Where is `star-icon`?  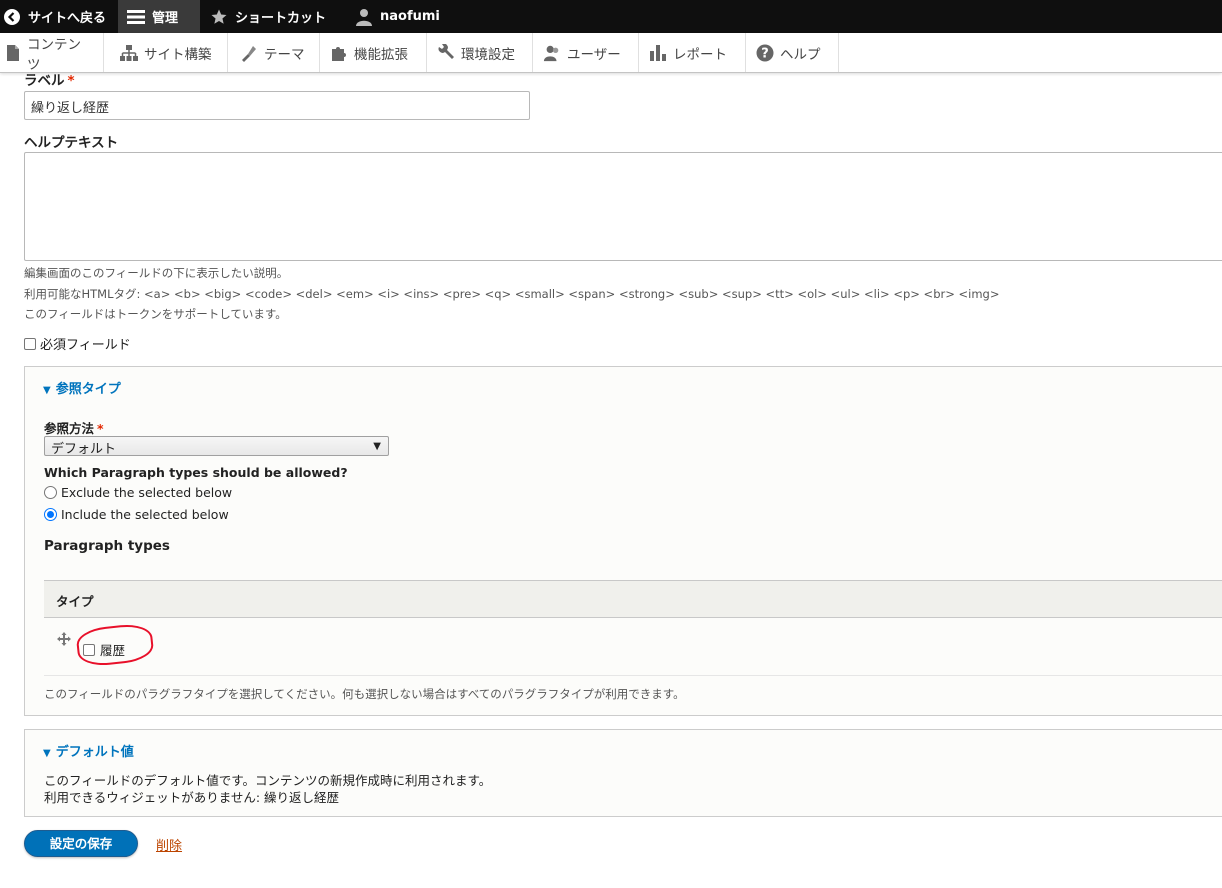 star-icon is located at coordinates (219, 17).